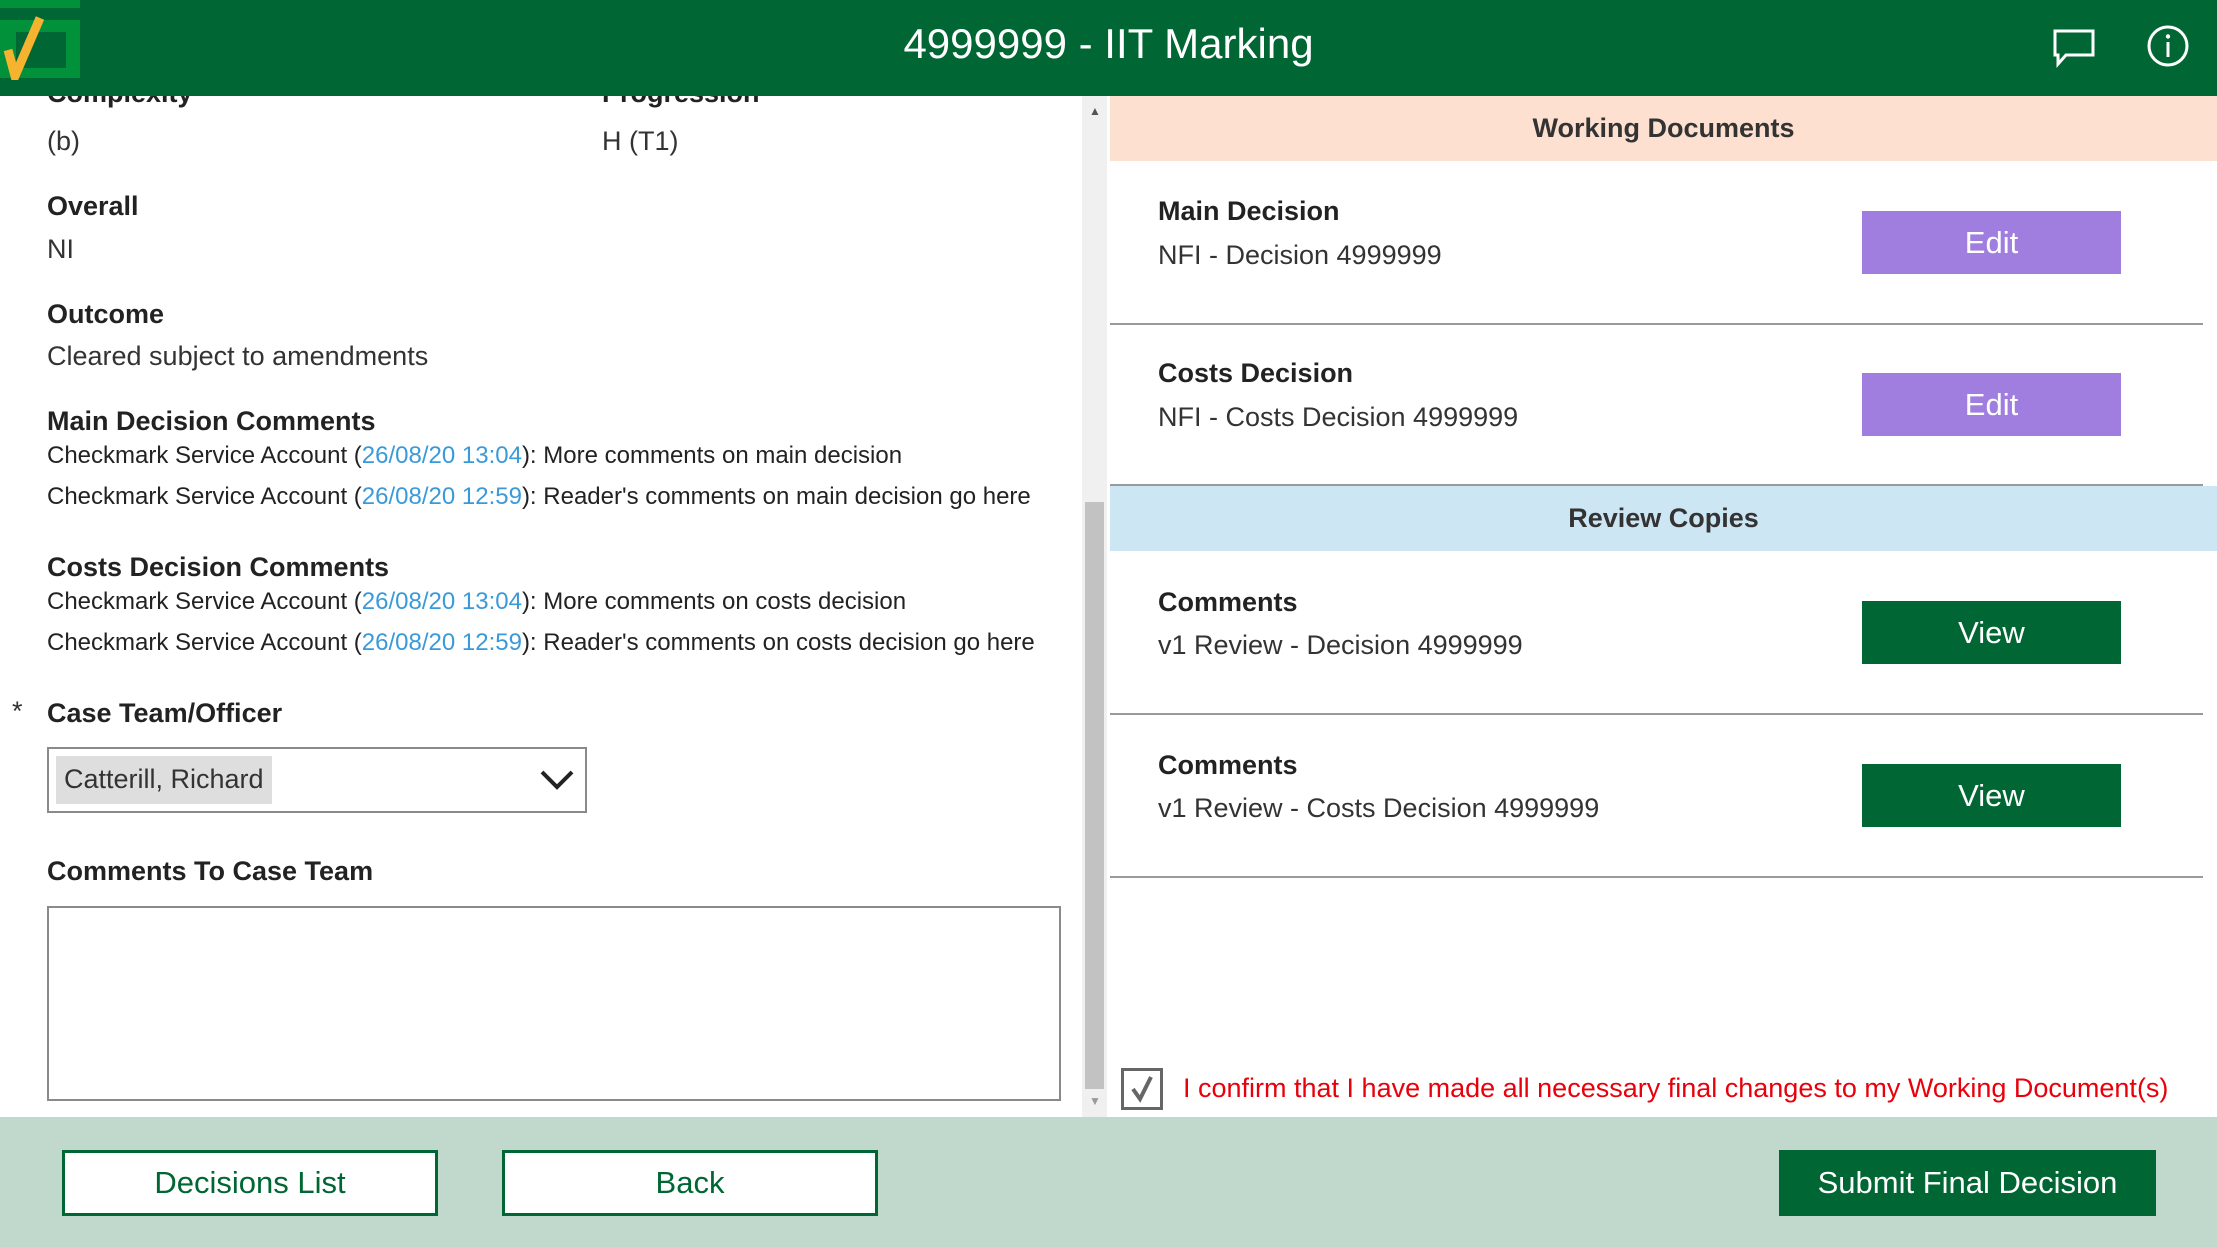  I want to click on checkmark-icon, so click(1142, 1089).